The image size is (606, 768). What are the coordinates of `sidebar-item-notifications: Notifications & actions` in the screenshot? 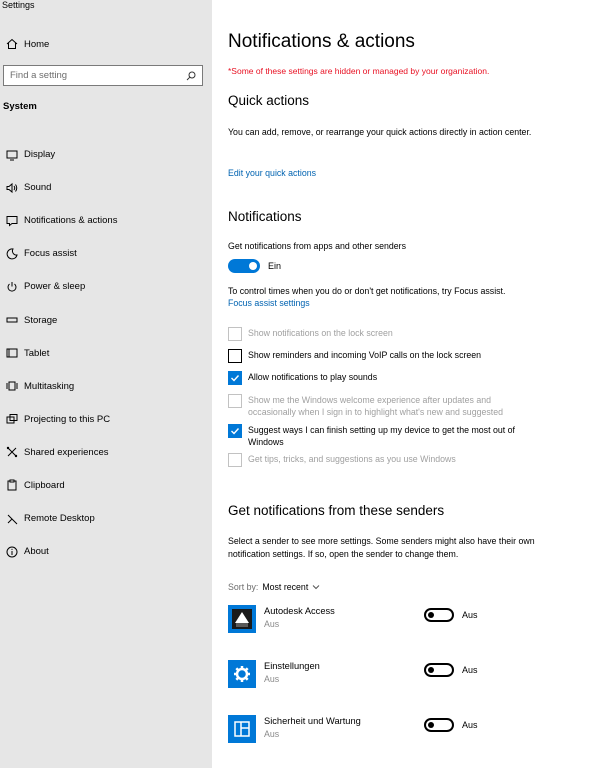 It's located at (106, 220).